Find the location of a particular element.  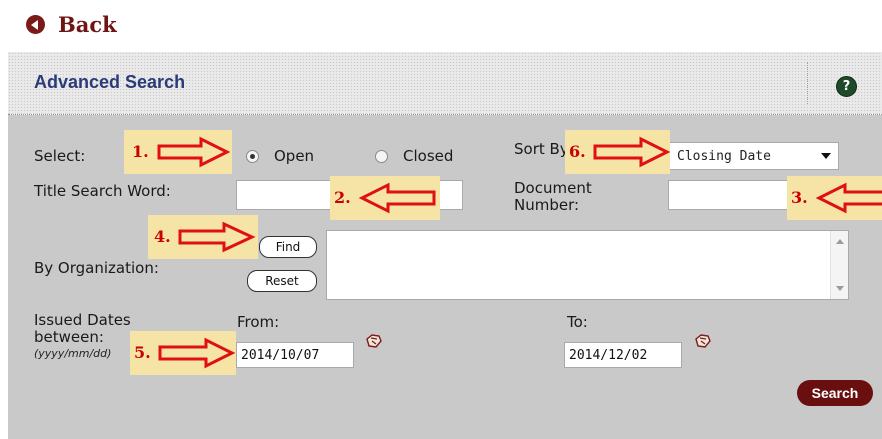

annotation-4: 4. is located at coordinates (203, 237).